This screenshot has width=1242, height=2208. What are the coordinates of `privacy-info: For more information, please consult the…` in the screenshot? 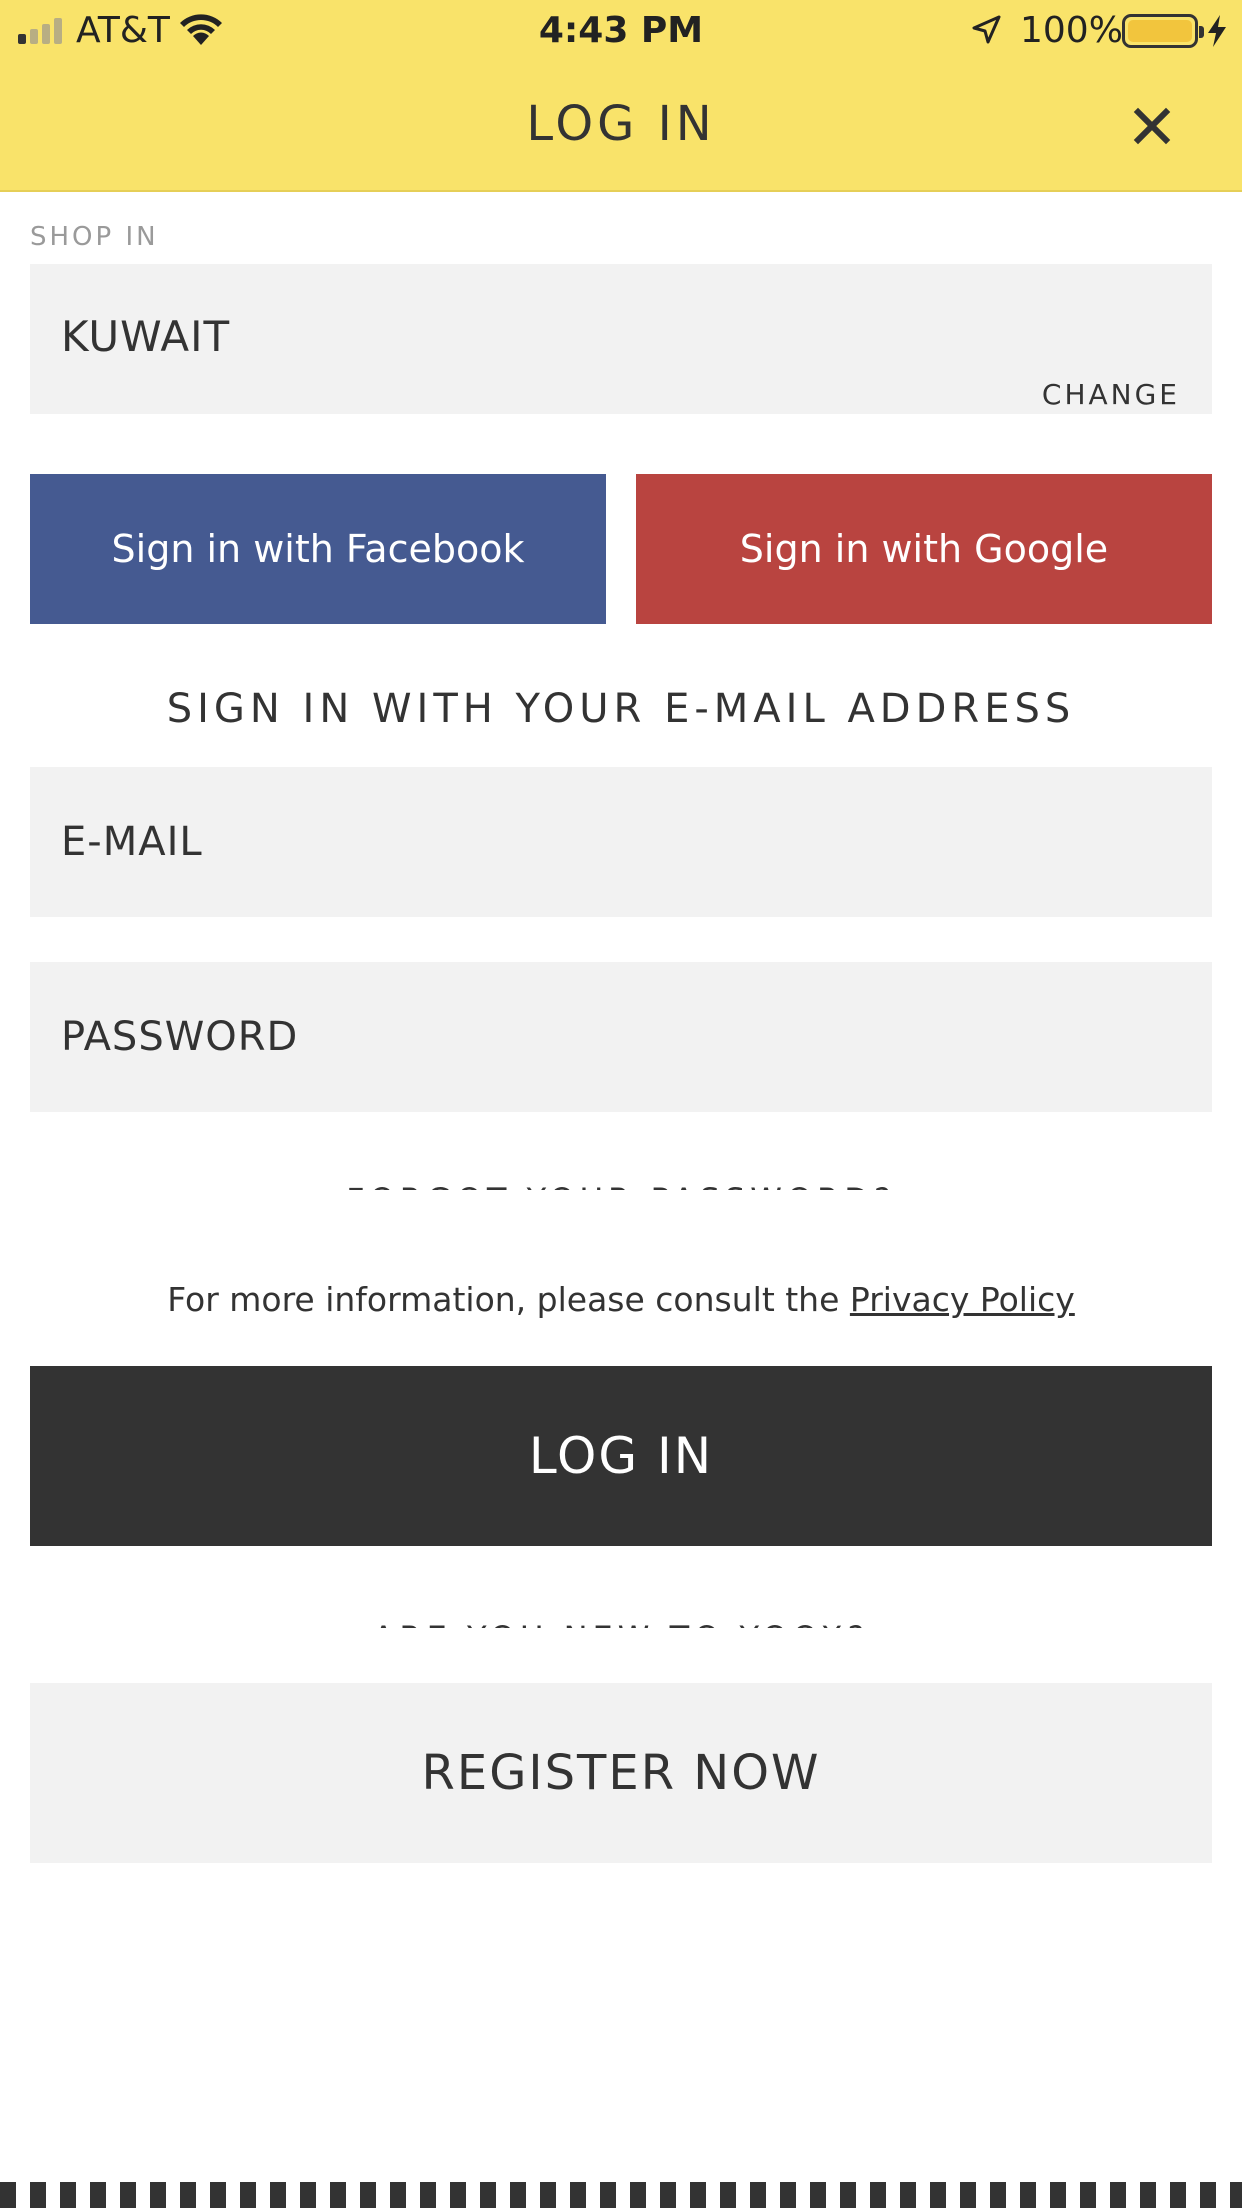 It's located at (621, 1299).